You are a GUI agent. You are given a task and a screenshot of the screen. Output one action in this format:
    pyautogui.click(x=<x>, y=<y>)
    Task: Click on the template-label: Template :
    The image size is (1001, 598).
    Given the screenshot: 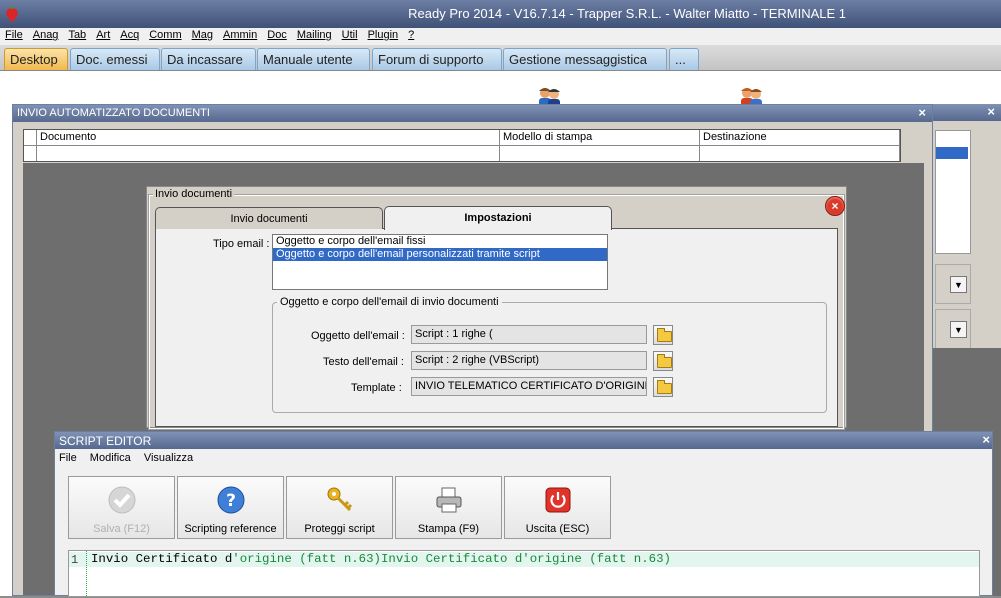 What is the action you would take?
    pyautogui.click(x=376, y=388)
    